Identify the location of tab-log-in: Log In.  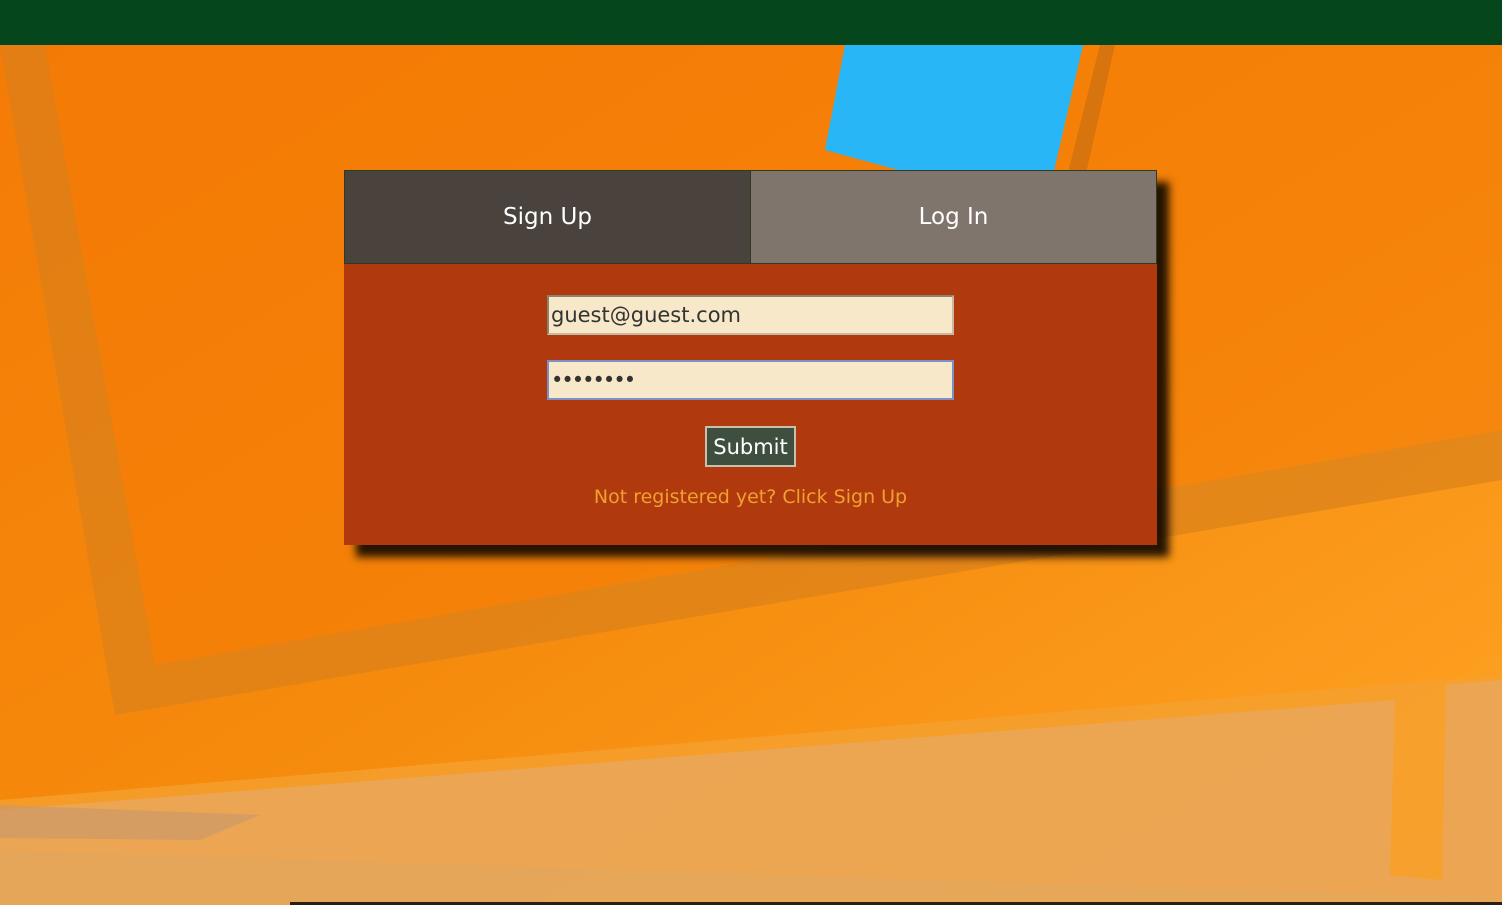
(954, 217).